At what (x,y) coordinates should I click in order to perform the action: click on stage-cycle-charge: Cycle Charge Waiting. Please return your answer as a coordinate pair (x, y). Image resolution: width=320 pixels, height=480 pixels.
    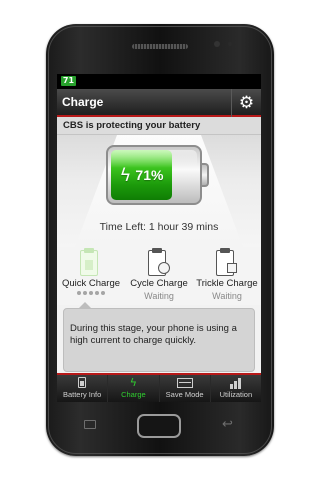
    Looking at the image, I should click on (159, 276).